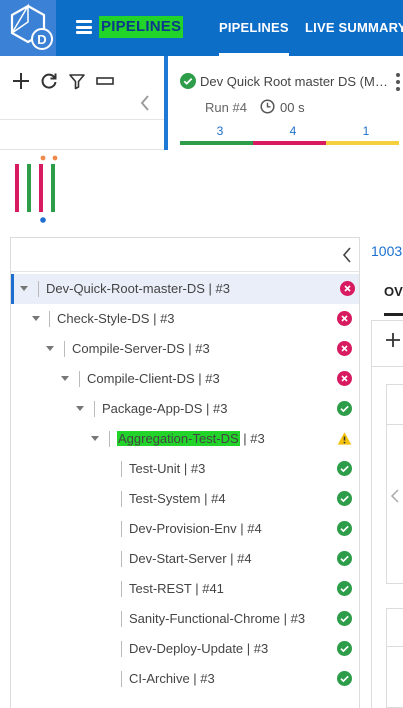 This screenshot has height=708, width=403. Describe the element at coordinates (190, 558) in the screenshot. I see `tree-row-label: Dev-Start-Server | #4` at that location.